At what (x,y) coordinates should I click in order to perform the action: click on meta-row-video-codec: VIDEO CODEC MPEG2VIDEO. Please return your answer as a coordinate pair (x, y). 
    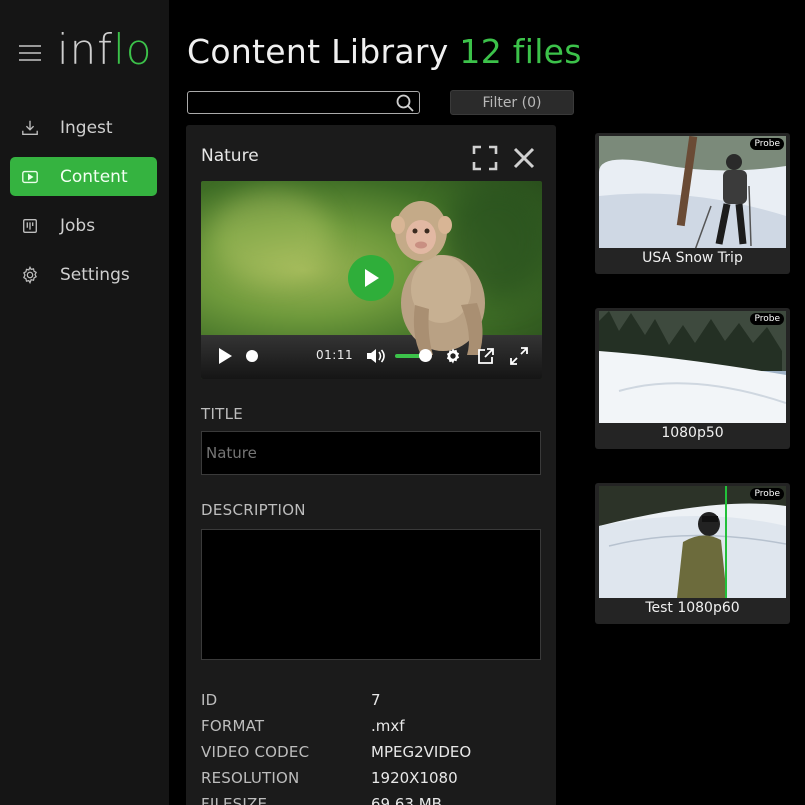
    Looking at the image, I should click on (336, 752).